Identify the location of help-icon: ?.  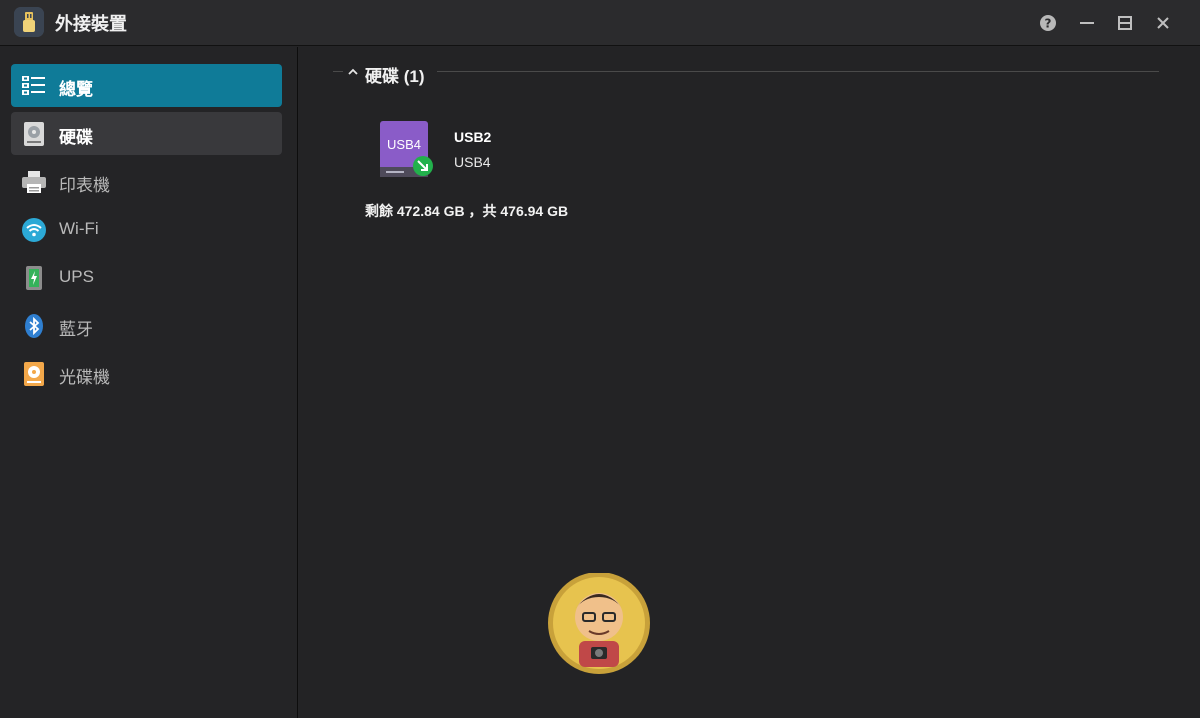
(1048, 23).